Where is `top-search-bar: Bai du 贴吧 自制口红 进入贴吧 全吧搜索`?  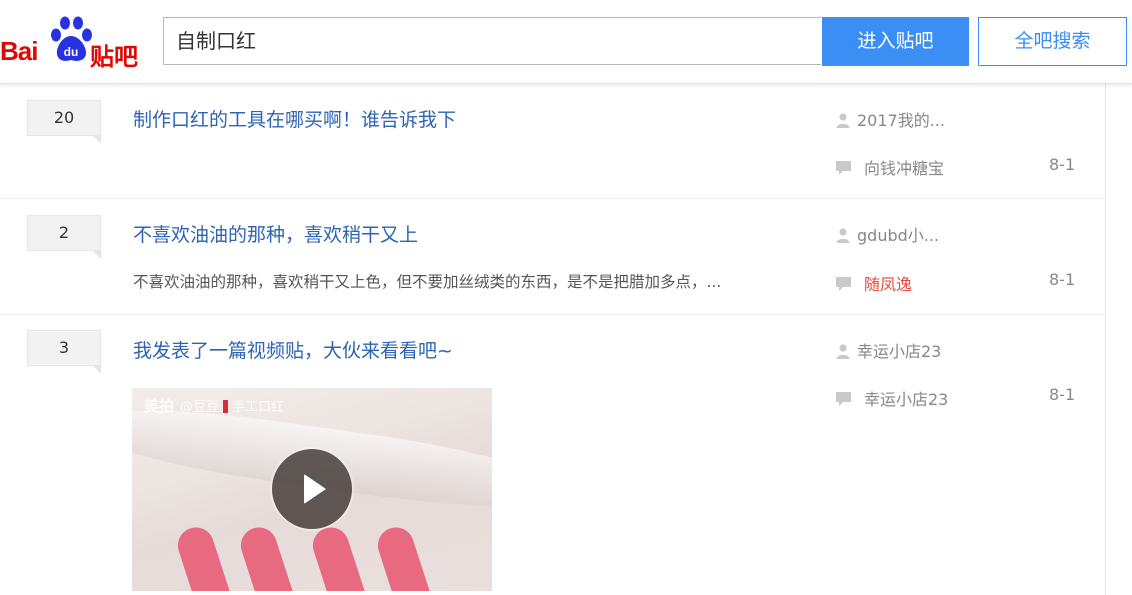
top-search-bar: Bai du 贴吧 自制口红 进入贴吧 全吧搜索 is located at coordinates (566, 42).